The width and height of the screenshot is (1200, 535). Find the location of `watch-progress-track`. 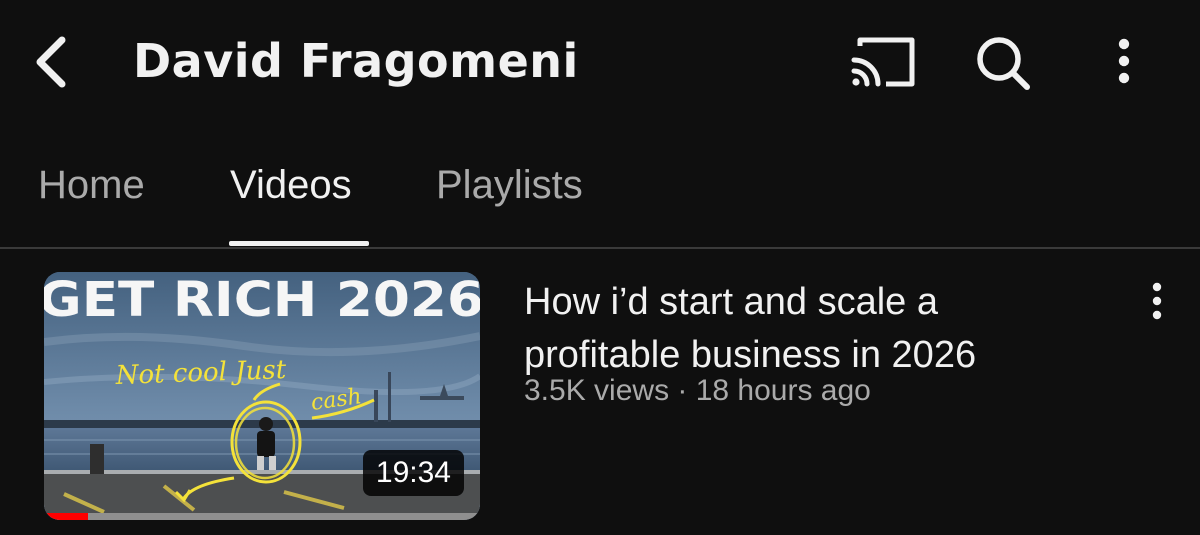

watch-progress-track is located at coordinates (262, 516).